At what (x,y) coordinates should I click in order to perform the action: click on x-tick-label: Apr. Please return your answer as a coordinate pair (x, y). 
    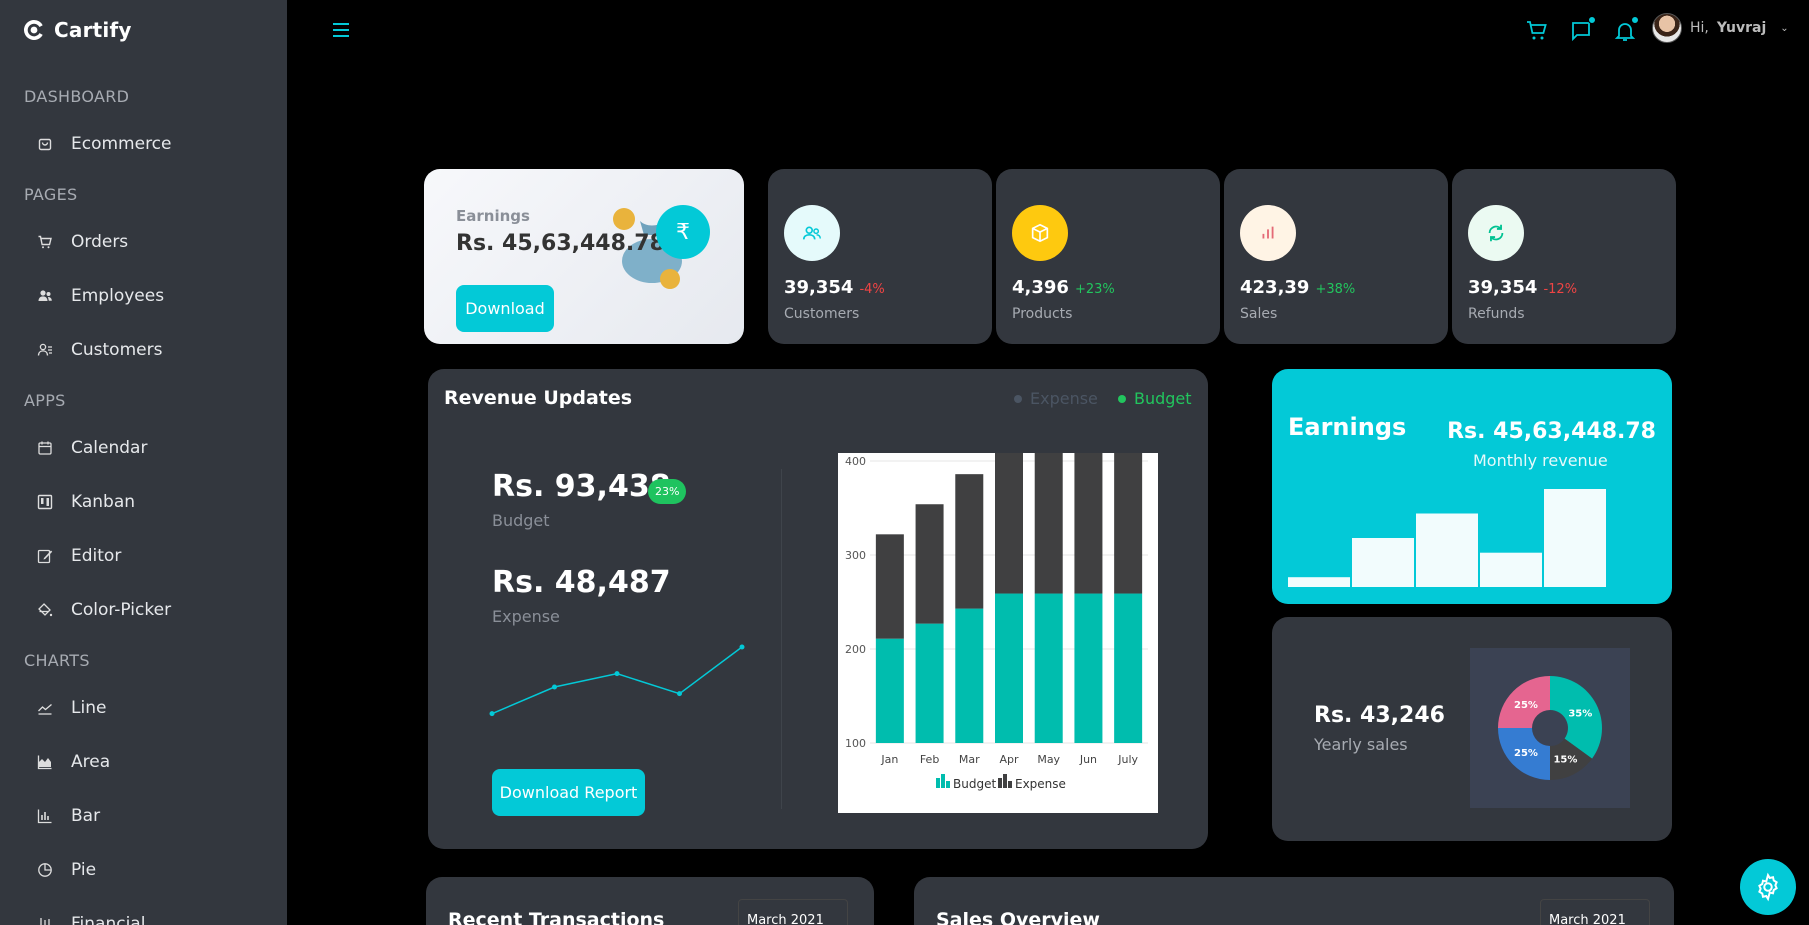
    Looking at the image, I should click on (1009, 759).